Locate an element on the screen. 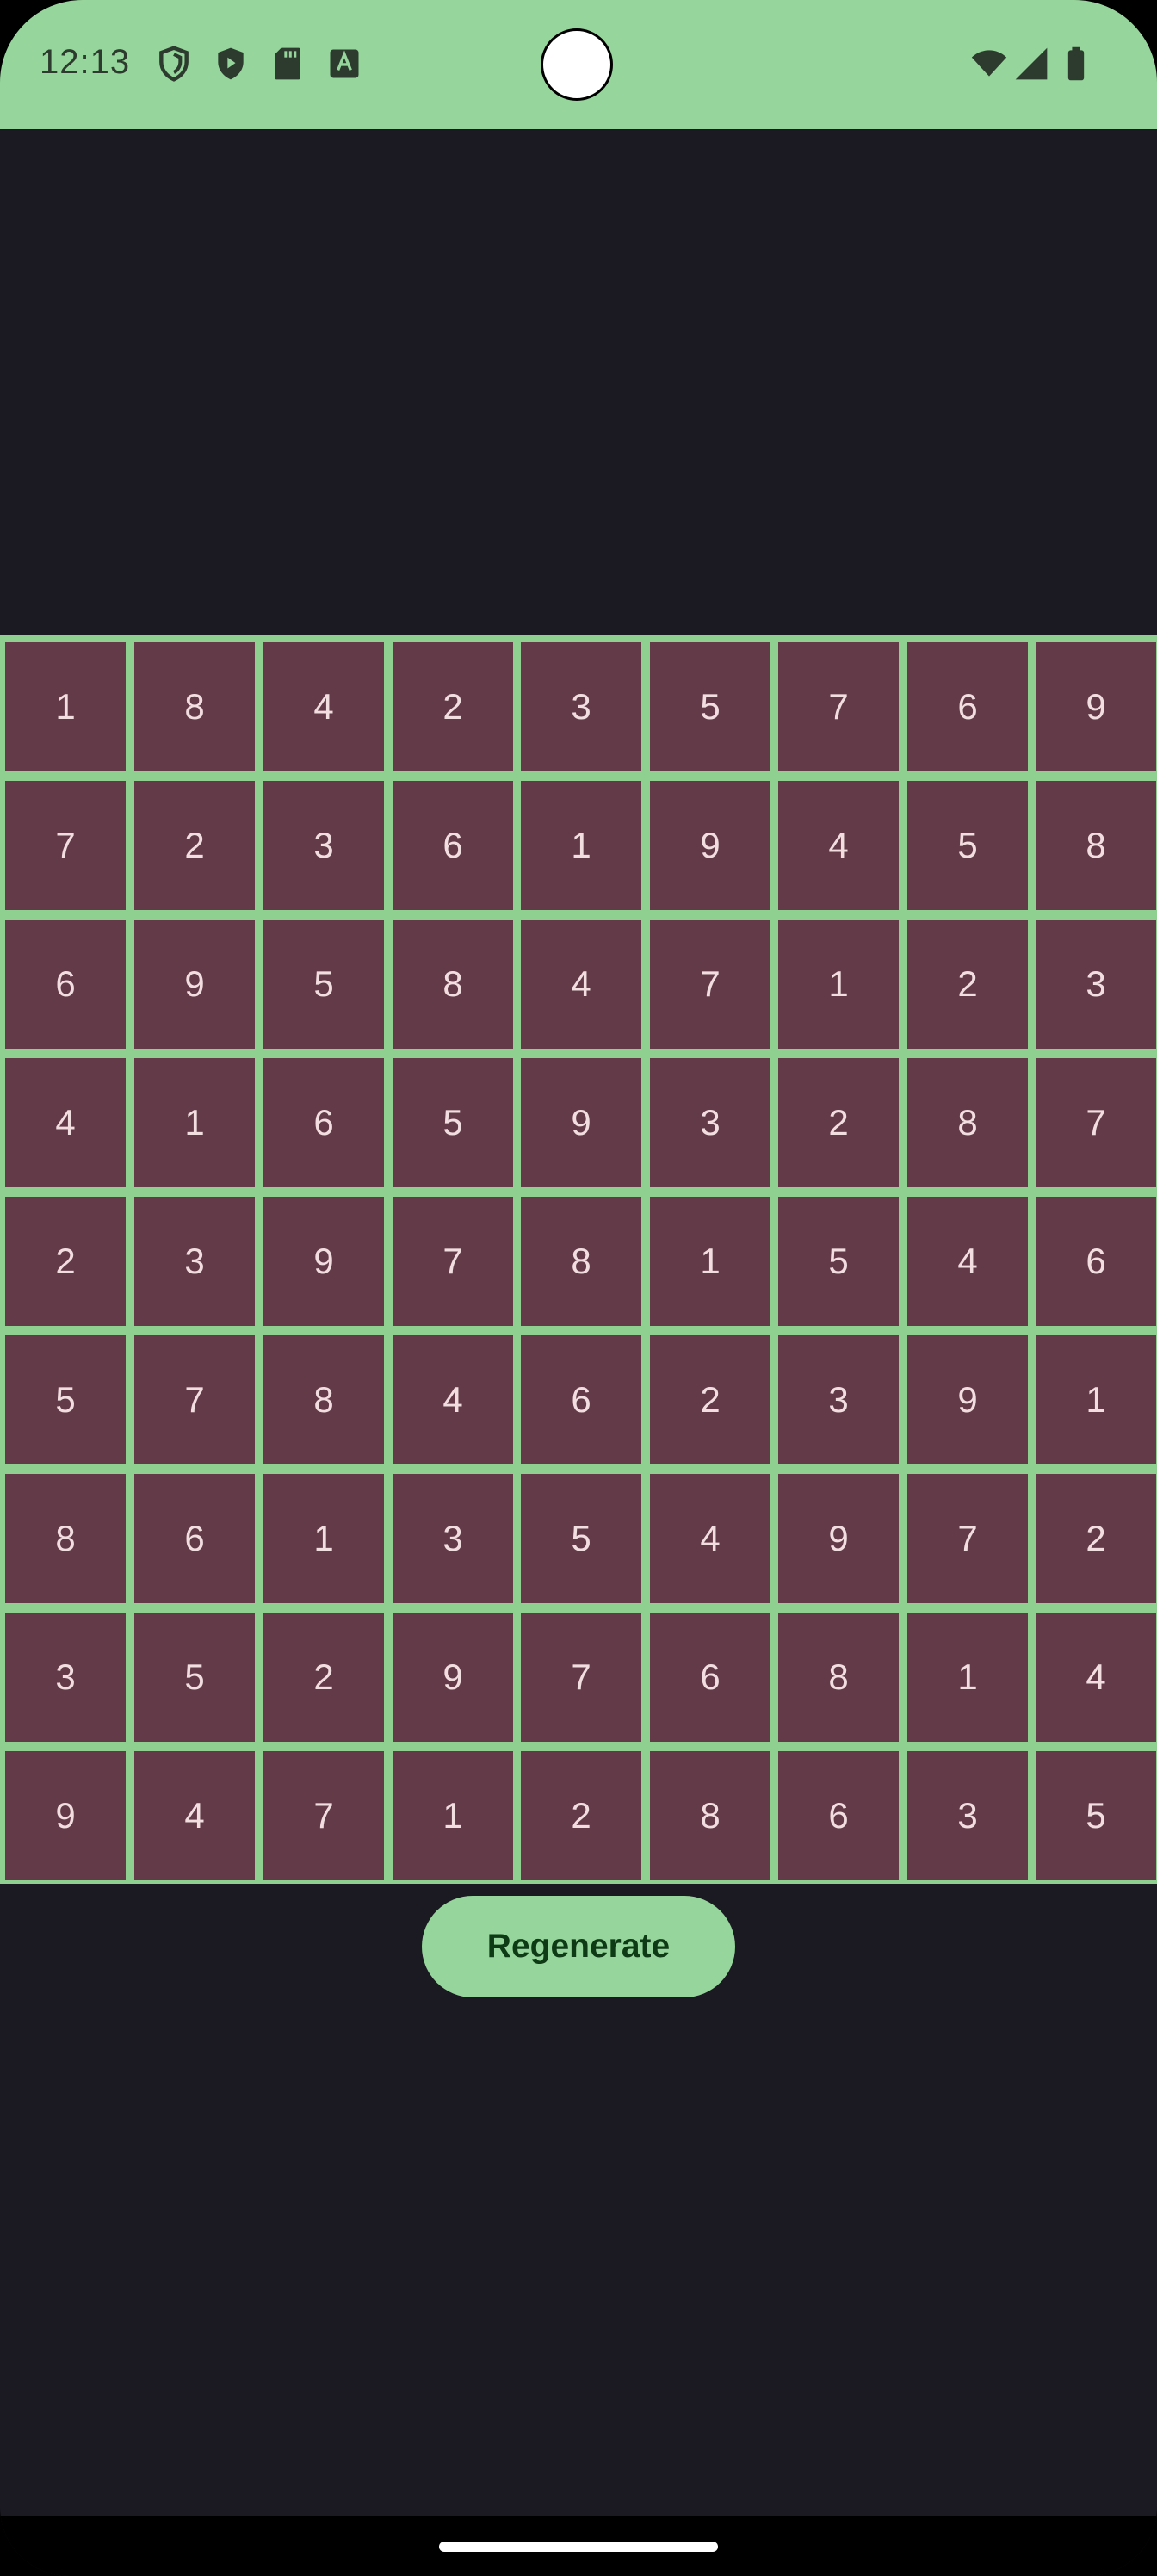 The image size is (1157, 2576). camera-cutout is located at coordinates (577, 64).